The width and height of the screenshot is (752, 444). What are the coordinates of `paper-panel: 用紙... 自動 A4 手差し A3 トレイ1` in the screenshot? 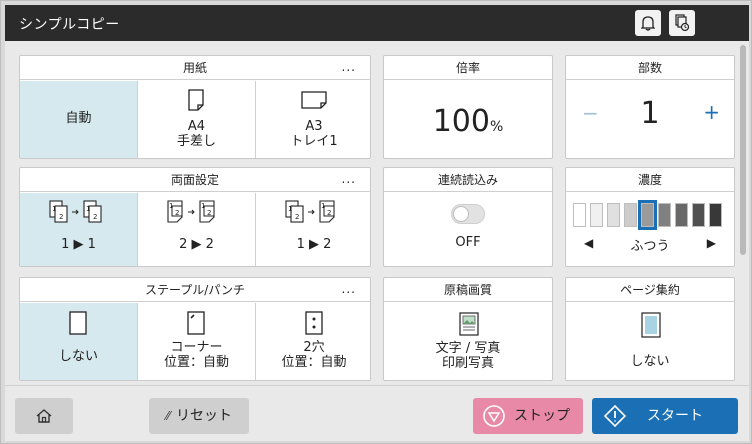 It's located at (195, 107).